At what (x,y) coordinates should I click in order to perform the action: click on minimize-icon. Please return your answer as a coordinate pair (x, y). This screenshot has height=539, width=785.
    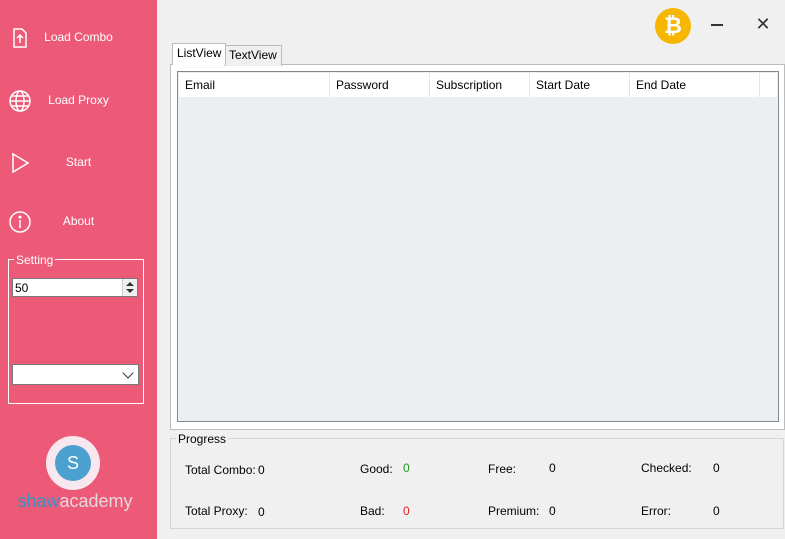
    Looking at the image, I should click on (717, 25).